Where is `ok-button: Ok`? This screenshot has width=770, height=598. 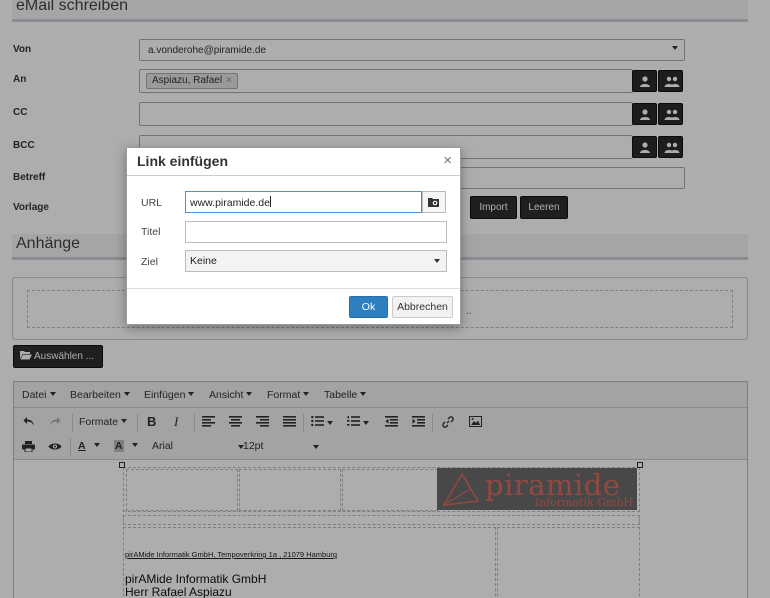 ok-button: Ok is located at coordinates (368, 307).